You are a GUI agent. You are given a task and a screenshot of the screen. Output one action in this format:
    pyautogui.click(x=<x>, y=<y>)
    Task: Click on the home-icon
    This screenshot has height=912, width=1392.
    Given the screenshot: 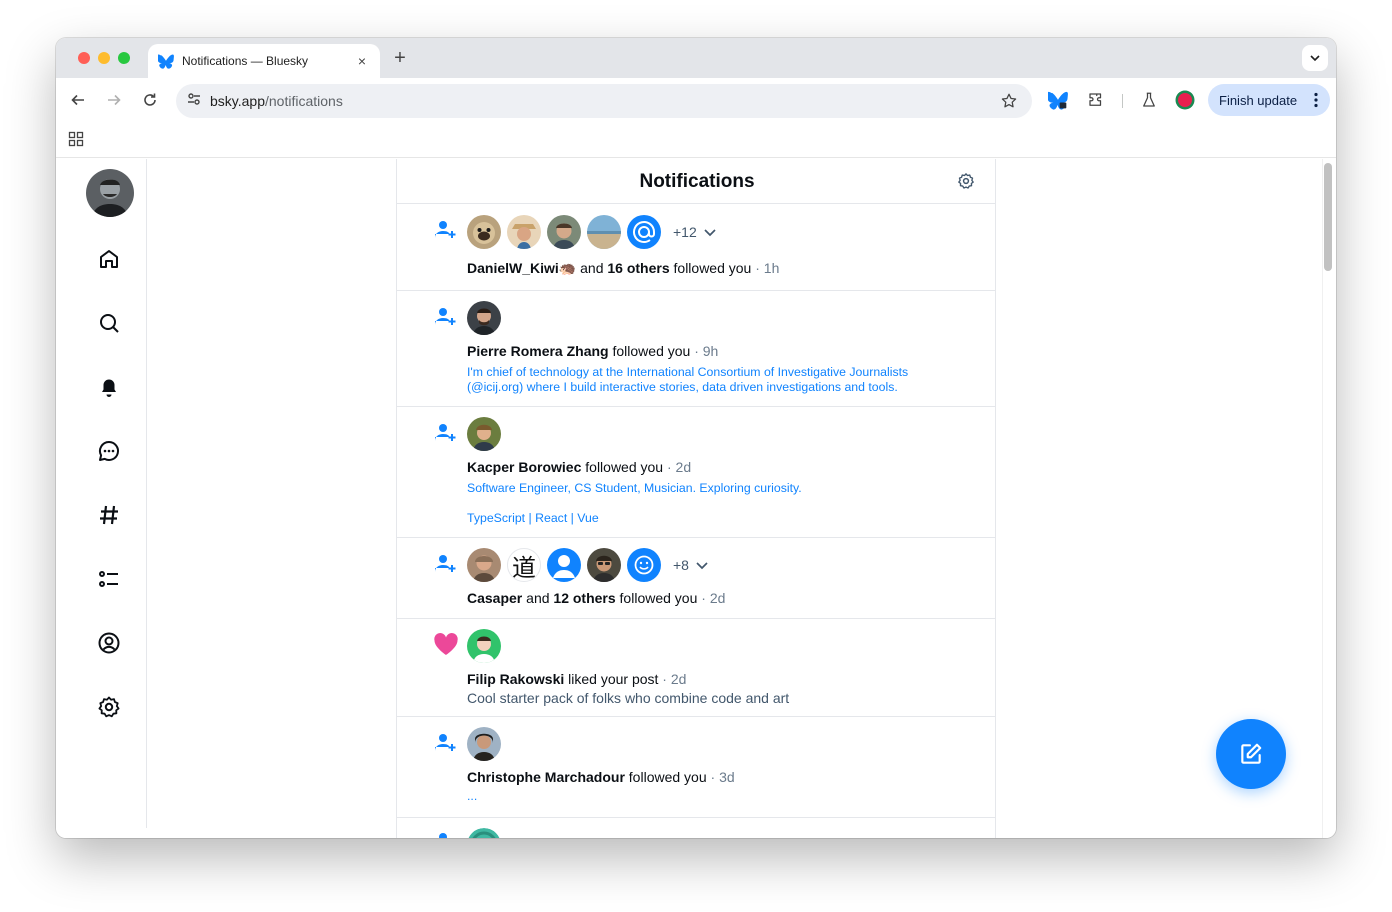 What is the action you would take?
    pyautogui.click(x=109, y=259)
    